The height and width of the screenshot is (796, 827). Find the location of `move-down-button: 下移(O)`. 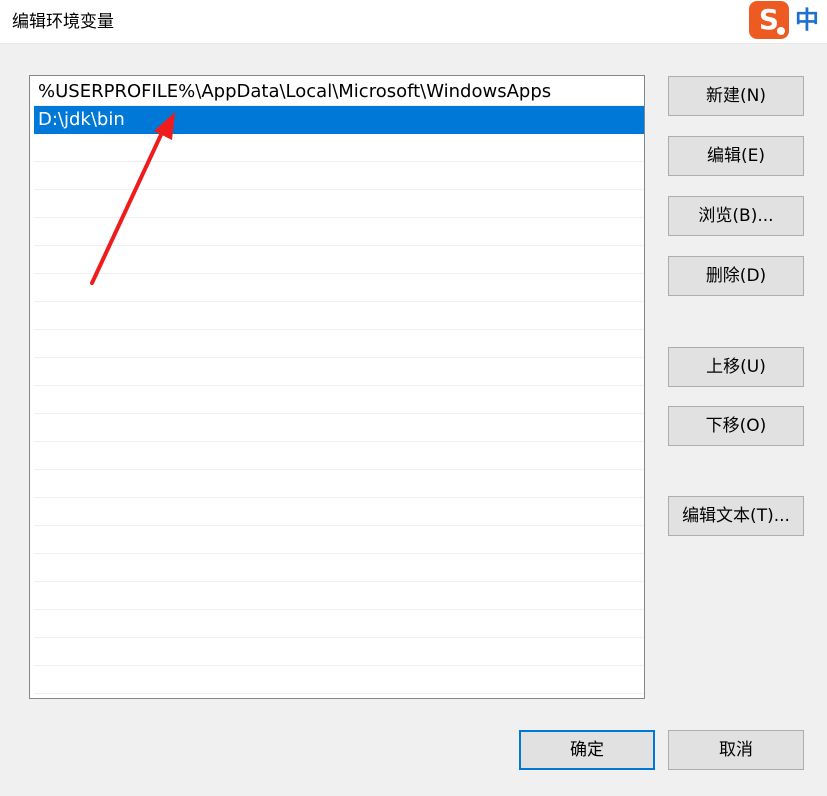

move-down-button: 下移(O) is located at coordinates (736, 426).